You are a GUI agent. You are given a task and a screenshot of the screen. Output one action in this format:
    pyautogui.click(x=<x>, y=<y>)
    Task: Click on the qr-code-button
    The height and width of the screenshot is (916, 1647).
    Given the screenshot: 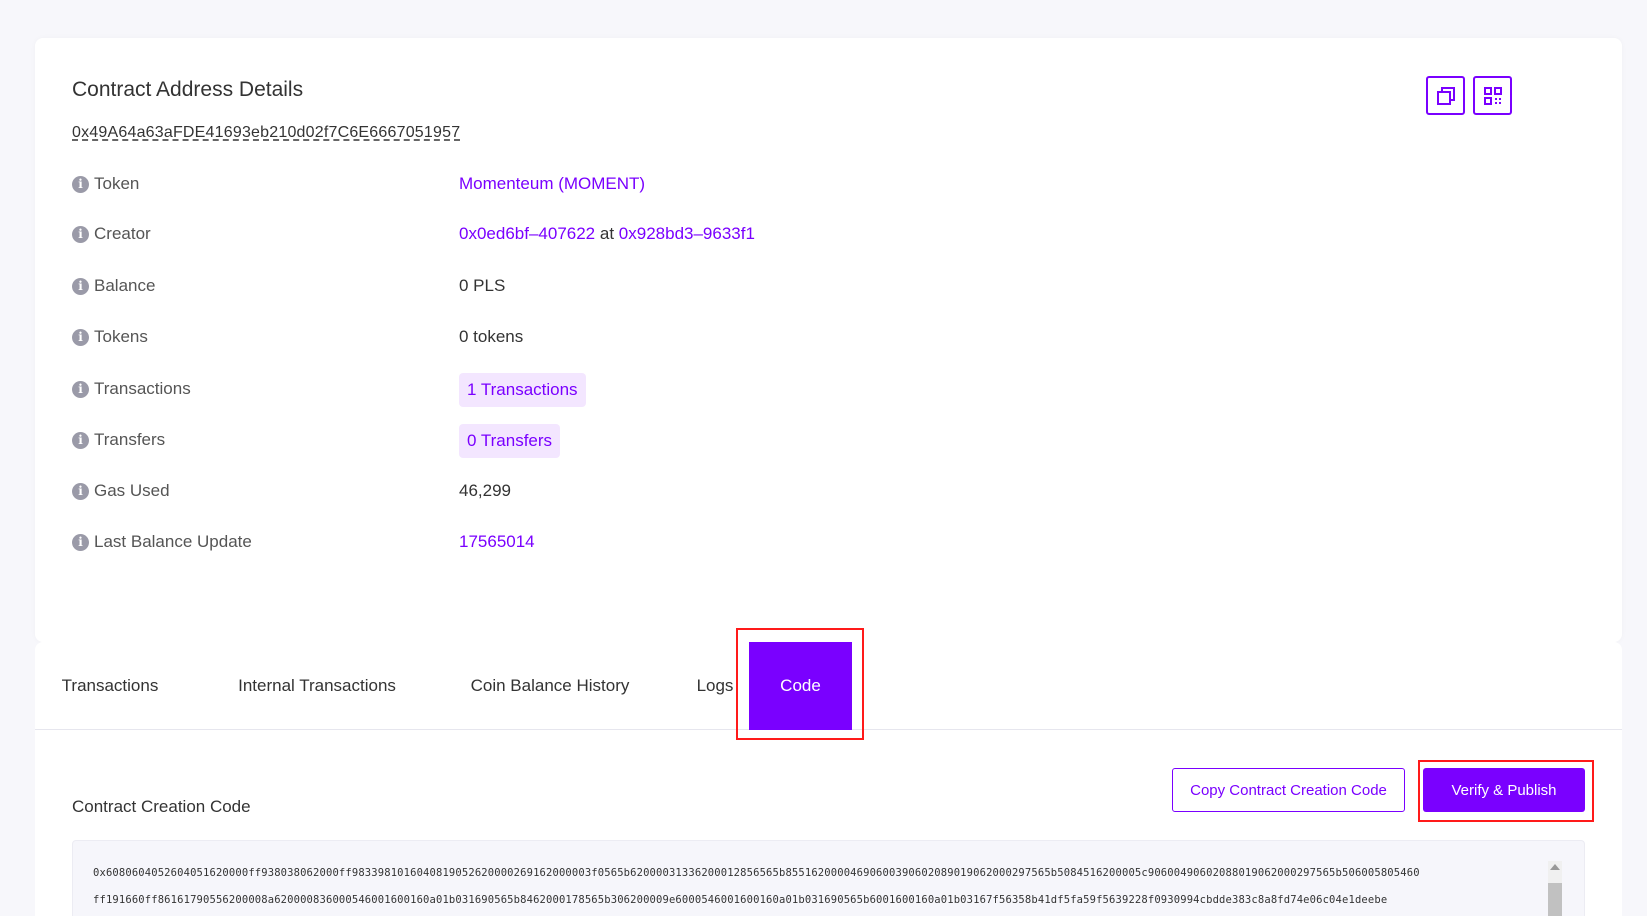 What is the action you would take?
    pyautogui.click(x=1492, y=95)
    